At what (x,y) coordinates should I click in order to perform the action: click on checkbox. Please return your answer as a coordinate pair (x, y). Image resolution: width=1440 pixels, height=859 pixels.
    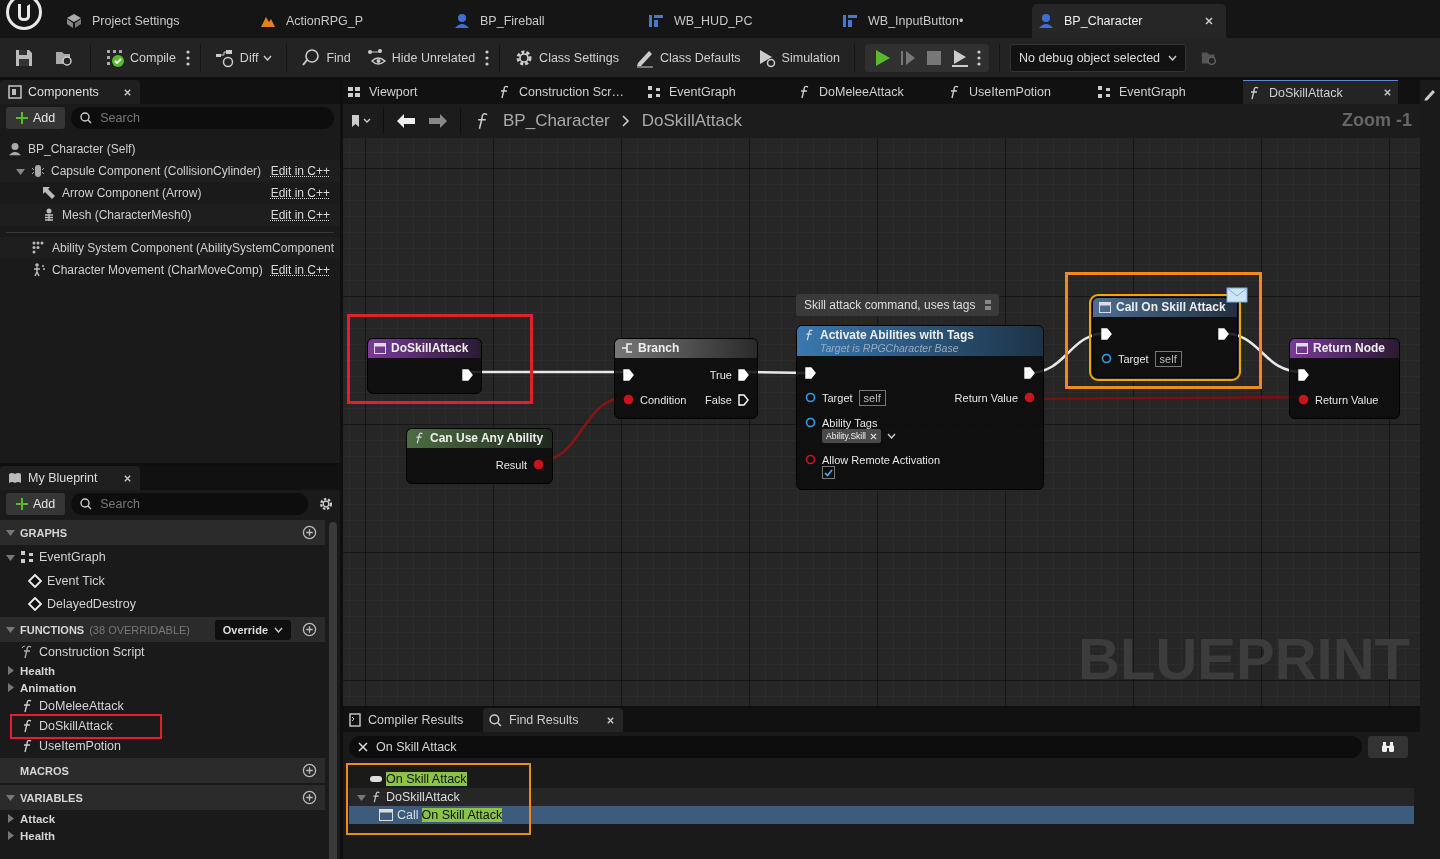
    Looking at the image, I should click on (828, 472).